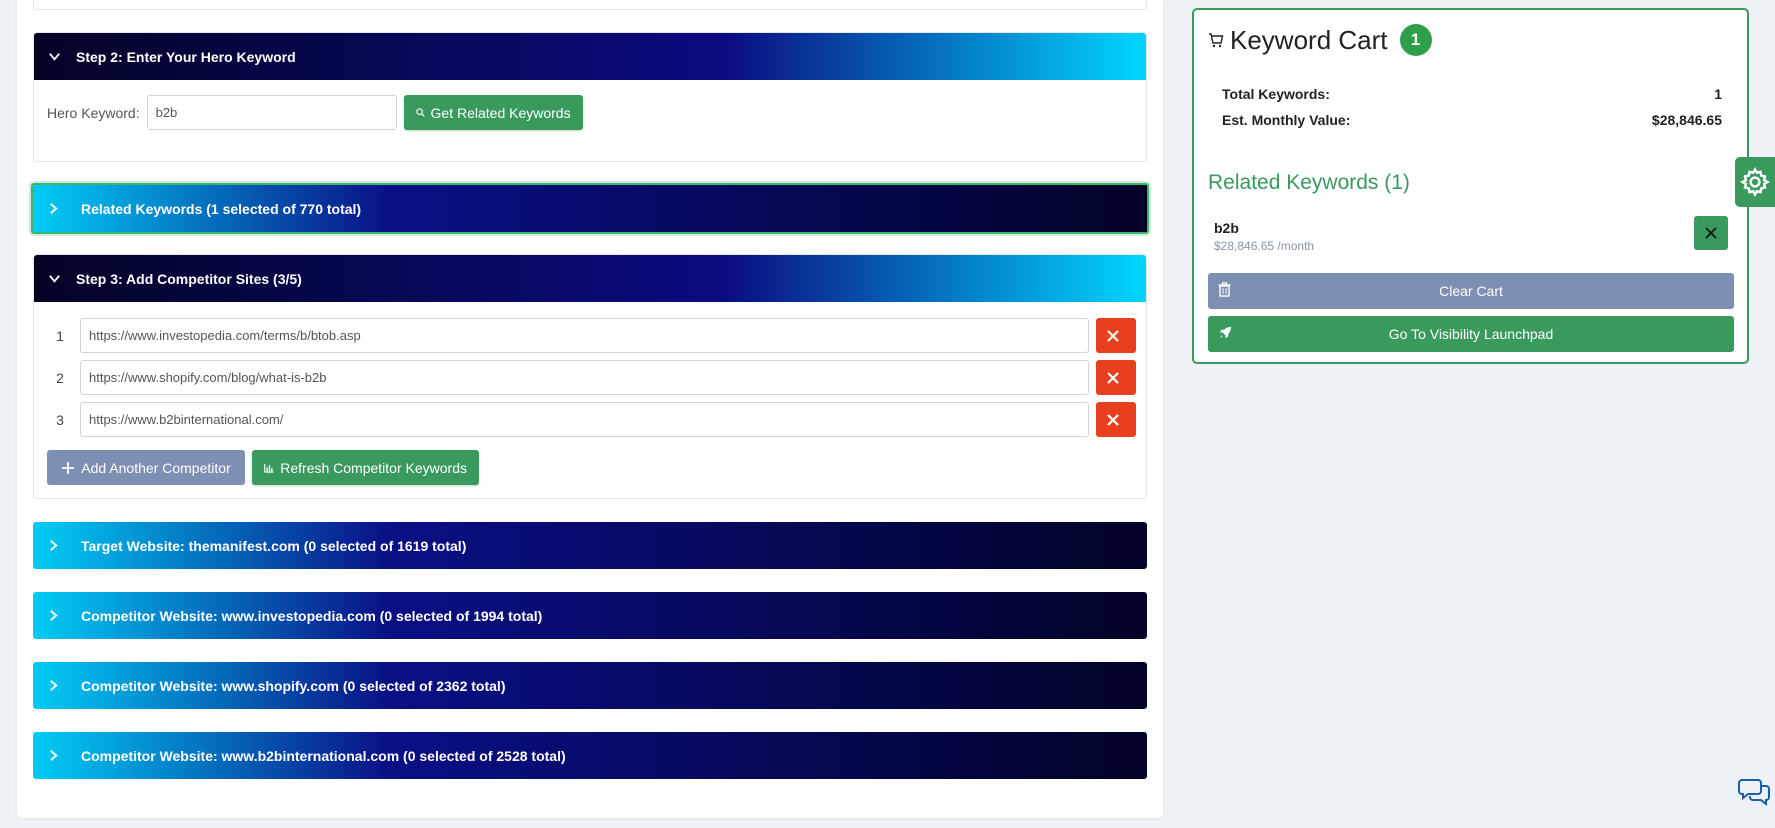 This screenshot has height=828, width=1775. Describe the element at coordinates (271, 112) in the screenshot. I see `hero-keyword-input: b2b` at that location.